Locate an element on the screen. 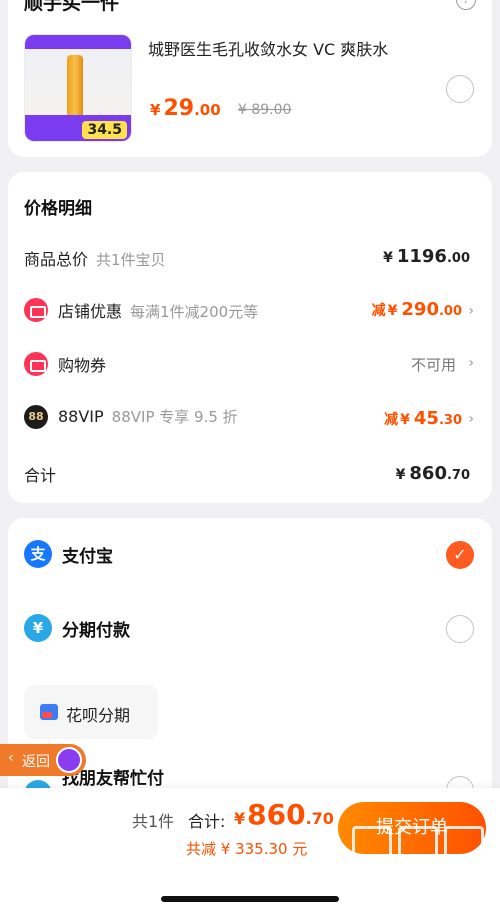 Image resolution: width=500 pixels, height=913 pixels. total-value: ¥860.70 is located at coordinates (432, 473).